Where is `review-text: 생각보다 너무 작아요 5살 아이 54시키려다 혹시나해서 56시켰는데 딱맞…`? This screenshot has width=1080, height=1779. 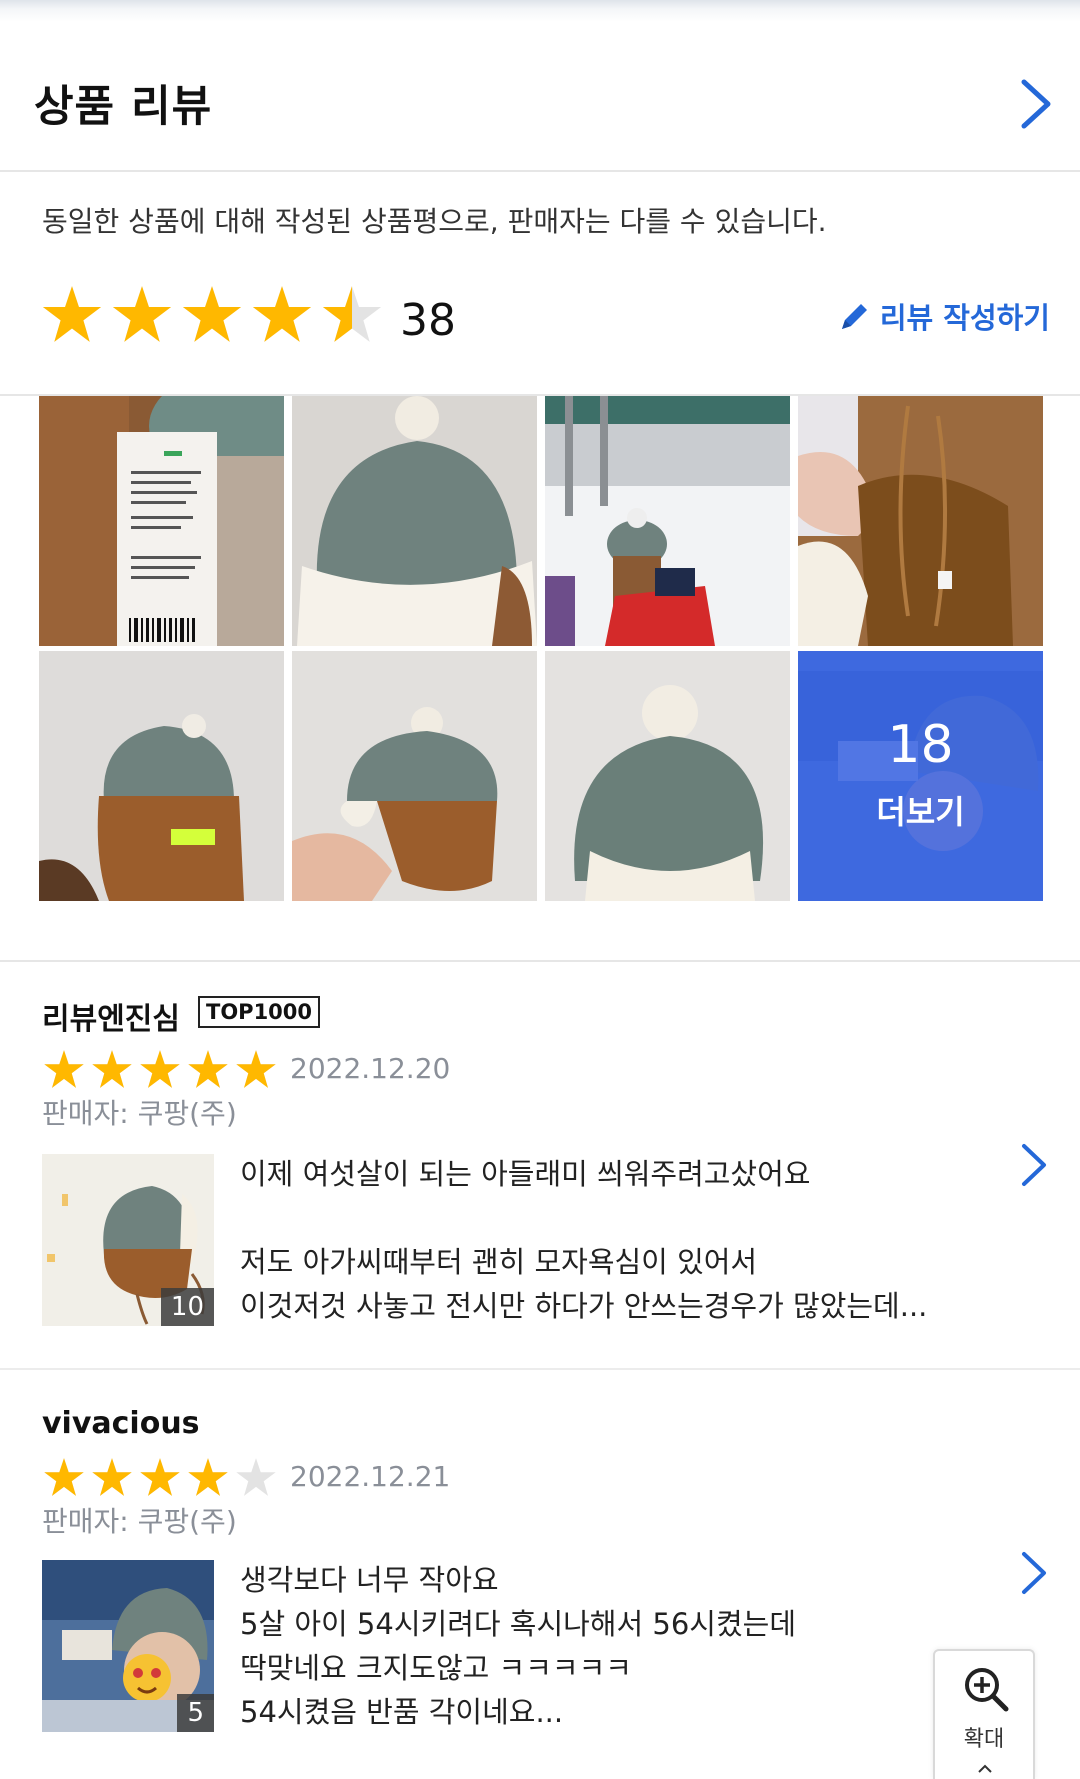 review-text: 생각보다 너무 작아요 5살 아이 54시키려다 혹시나해서 56시켰는데 딱맞… is located at coordinates (518, 1646).